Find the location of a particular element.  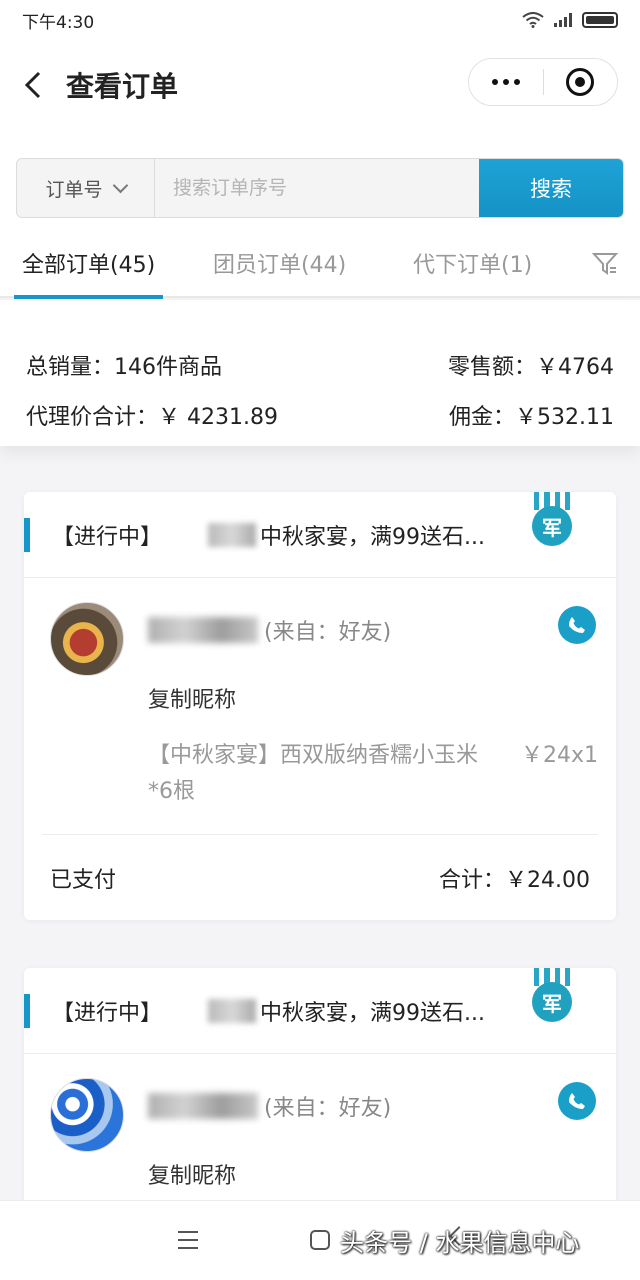

system-nav-bar: 头条号 / 水果信息中心 is located at coordinates (320, 1240).